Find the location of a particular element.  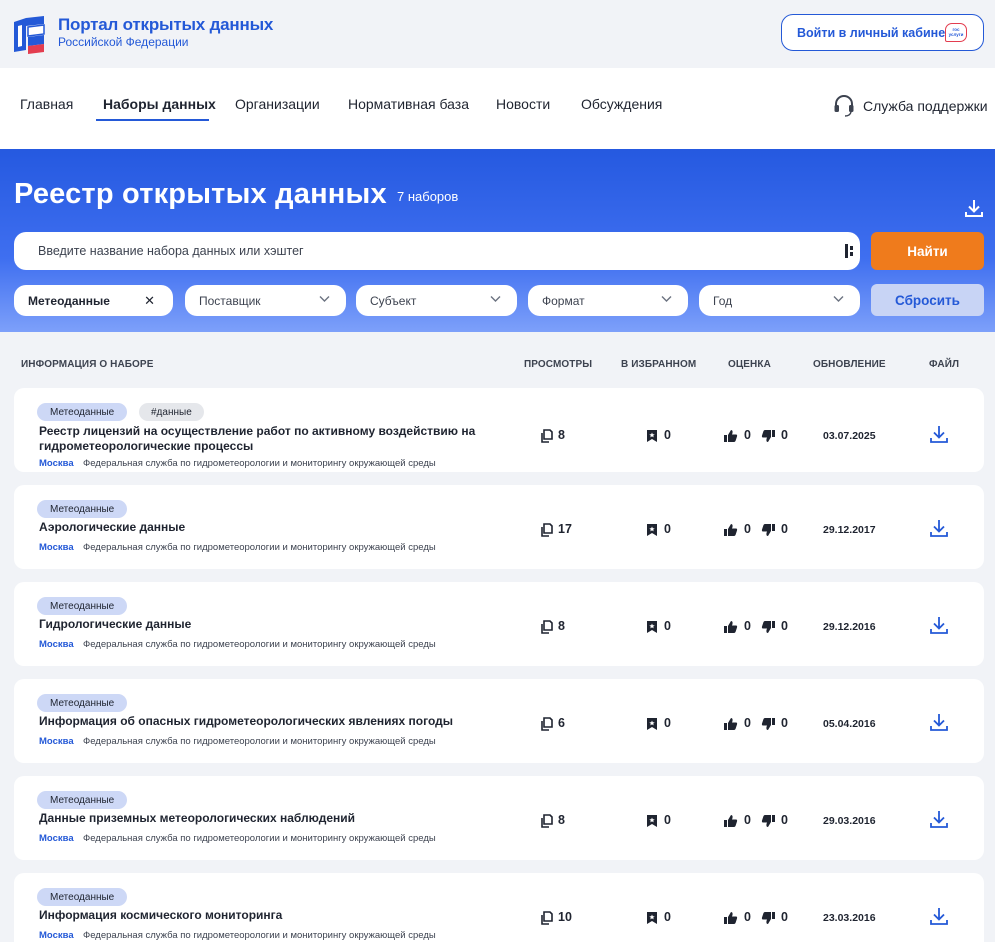

views-count: 10 is located at coordinates (565, 917).